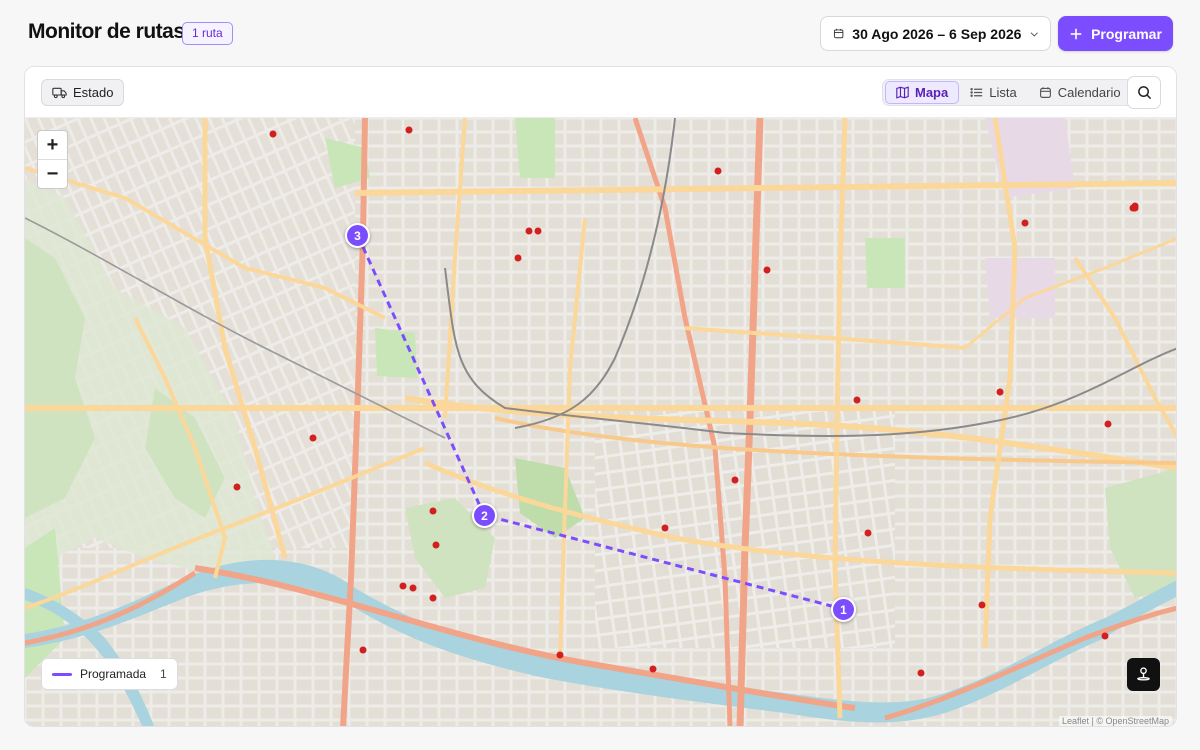 This screenshot has height=750, width=1200. What do you see at coordinates (902, 92) in the screenshot?
I see `map-icon` at bounding box center [902, 92].